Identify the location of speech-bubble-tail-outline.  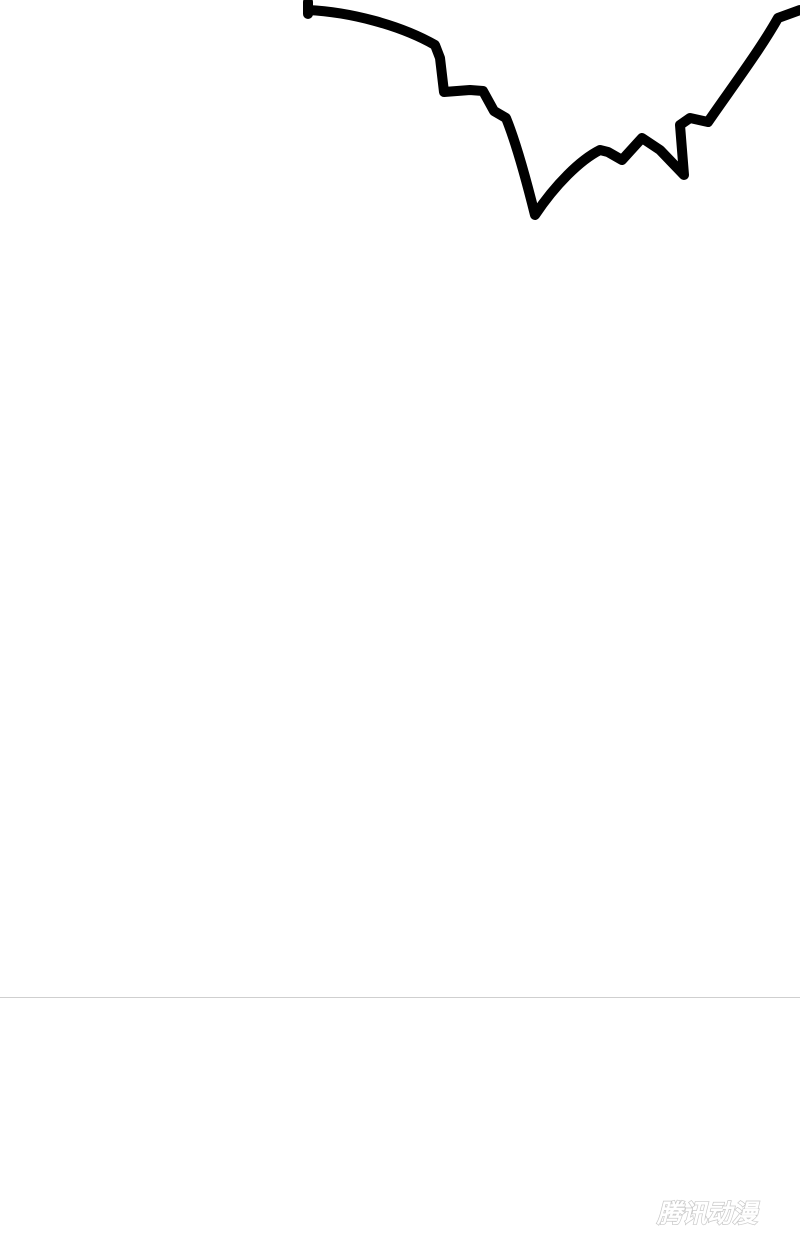
(551, 110).